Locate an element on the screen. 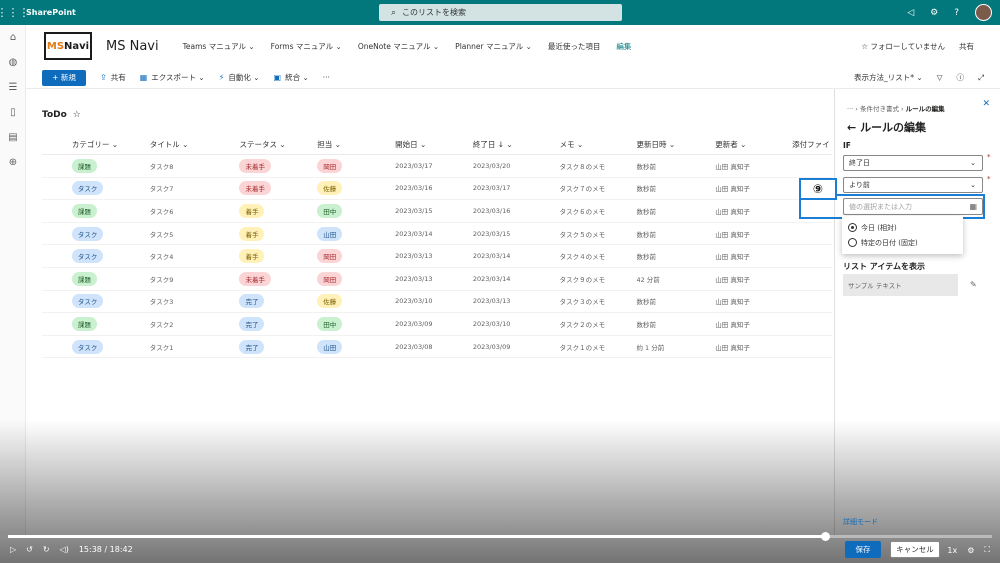 The height and width of the screenshot is (563, 1000). close-icon: ✕ is located at coordinates (986, 104).